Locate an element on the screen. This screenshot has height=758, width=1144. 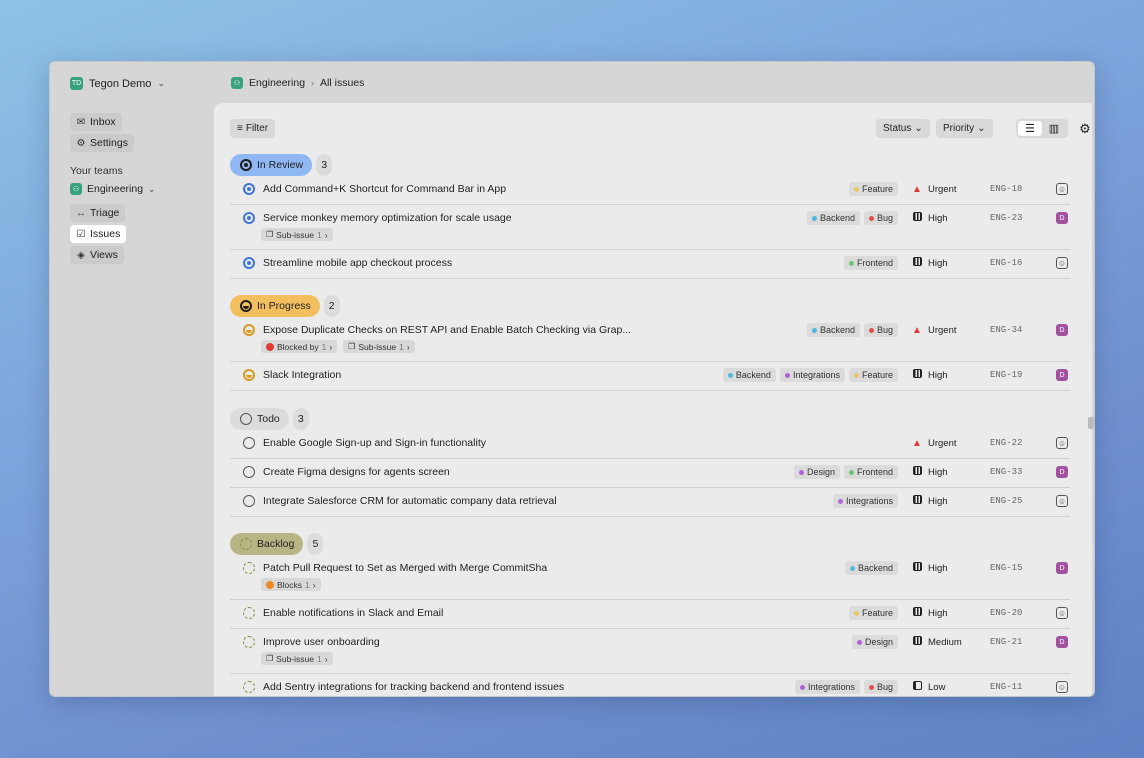
priority-dropdown: Priority ⌄ is located at coordinates (964, 128).